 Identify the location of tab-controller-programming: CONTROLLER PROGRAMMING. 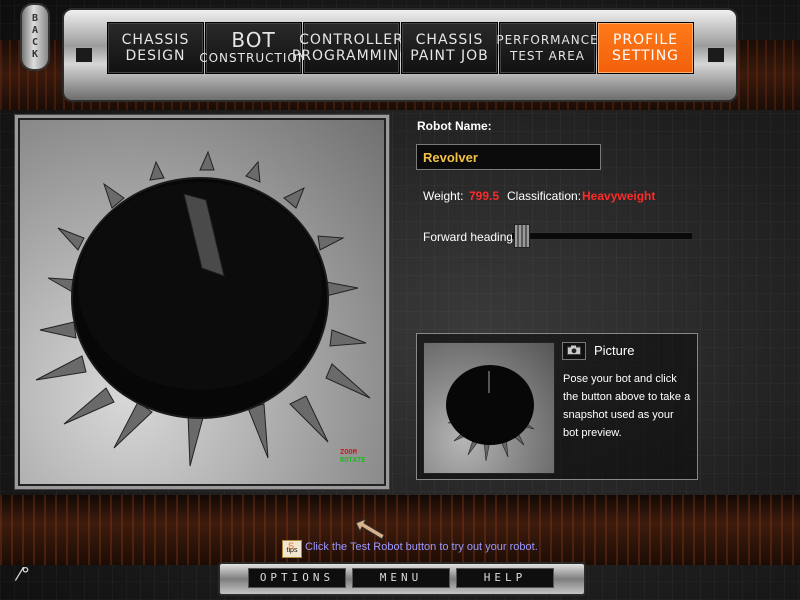
(351, 48).